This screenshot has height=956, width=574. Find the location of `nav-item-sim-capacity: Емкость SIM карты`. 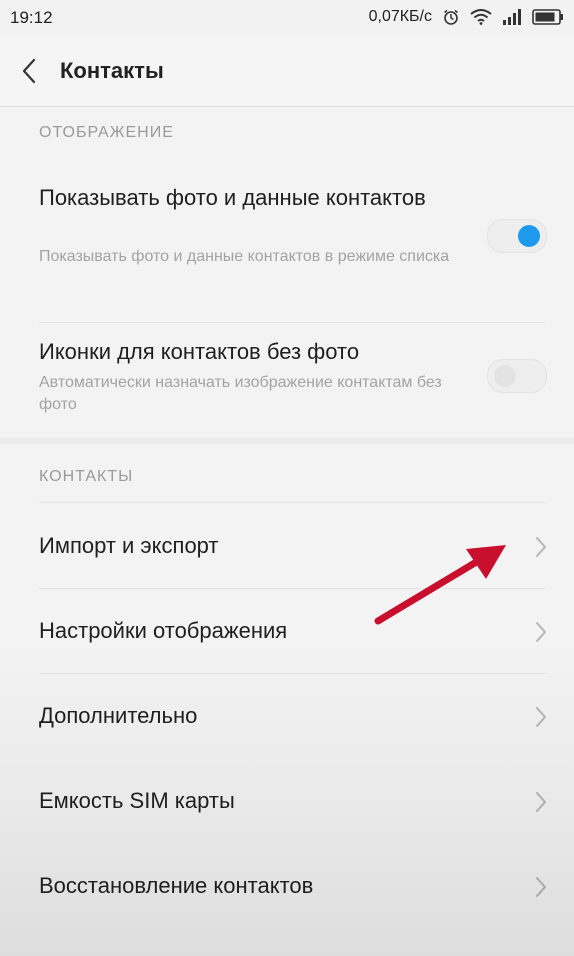

nav-item-sim-capacity: Емкость SIM карты is located at coordinates (287, 802).